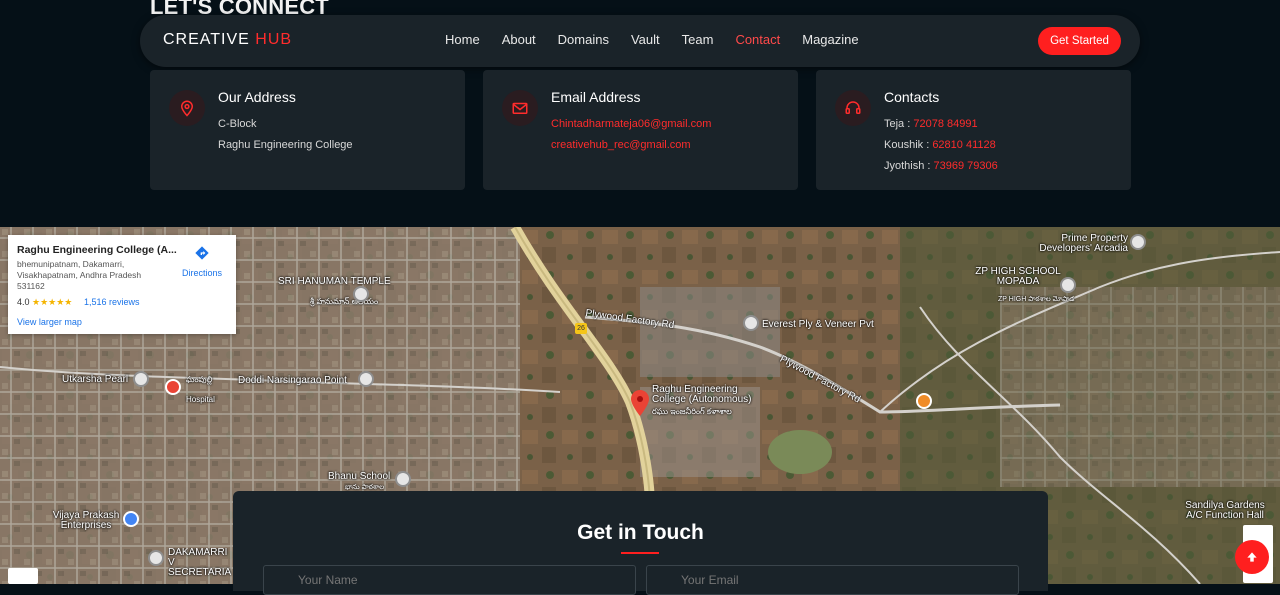 The width and height of the screenshot is (1280, 595). I want to click on contact-row: Koushik : 62810 41128, so click(941, 145).